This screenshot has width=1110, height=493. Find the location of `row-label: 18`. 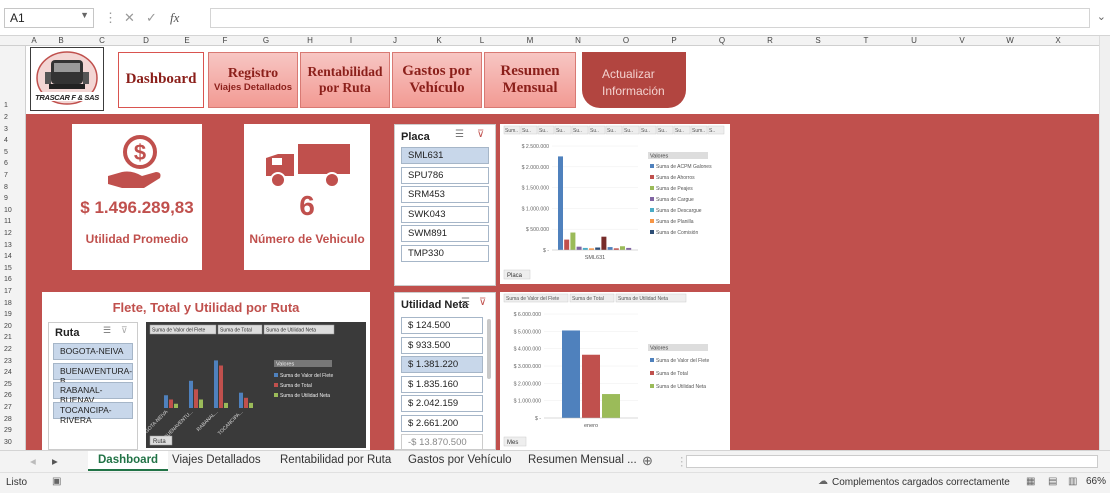

row-label: 18 is located at coordinates (8, 303).